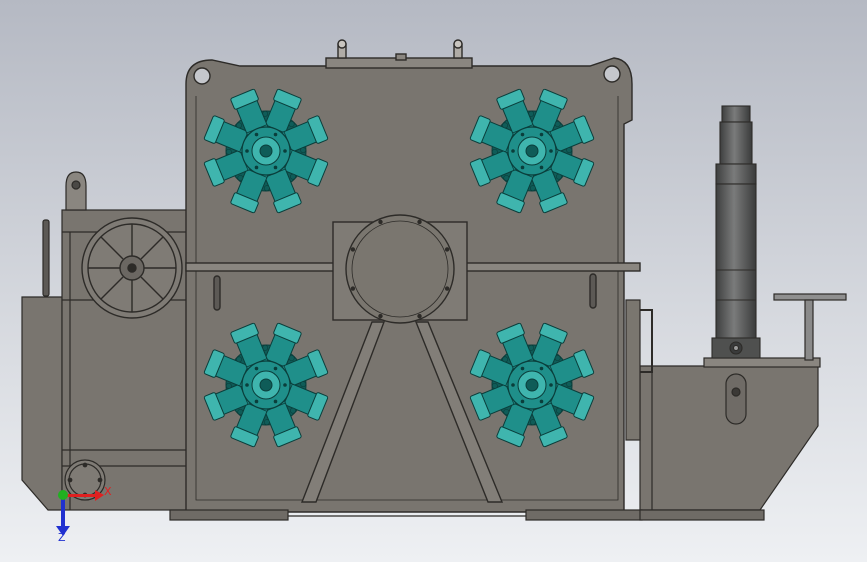  I want to click on left-lifting-lug, so click(76, 191).